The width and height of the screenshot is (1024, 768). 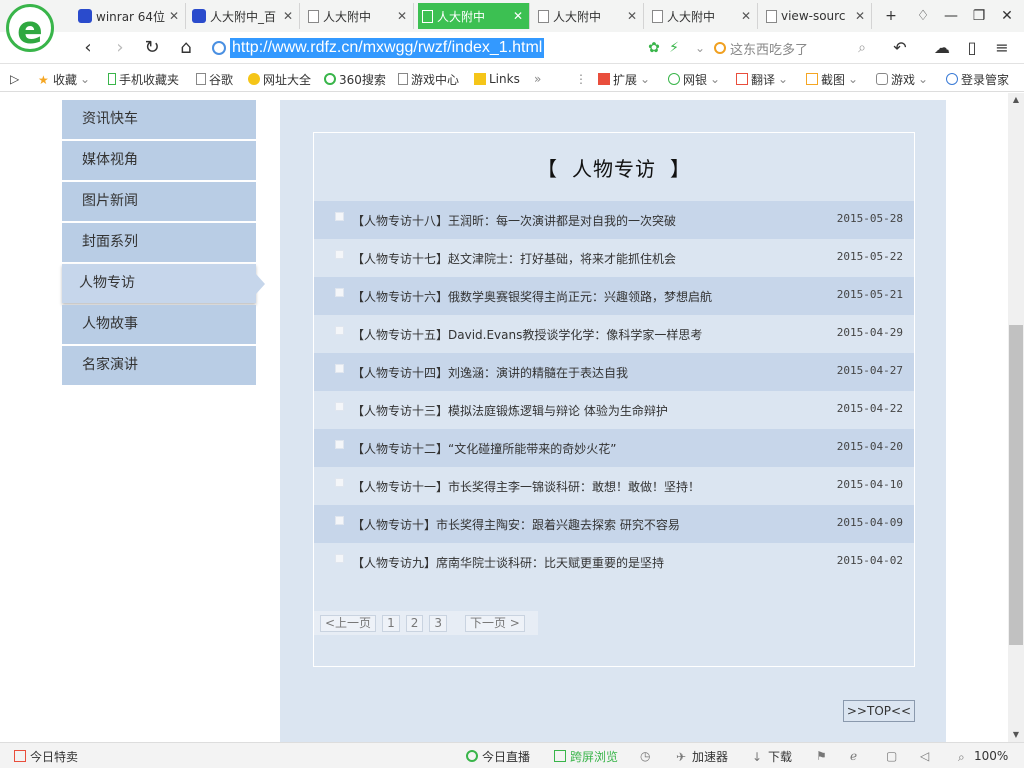 What do you see at coordinates (924, 756) in the screenshot?
I see `volume-icon: ◁` at bounding box center [924, 756].